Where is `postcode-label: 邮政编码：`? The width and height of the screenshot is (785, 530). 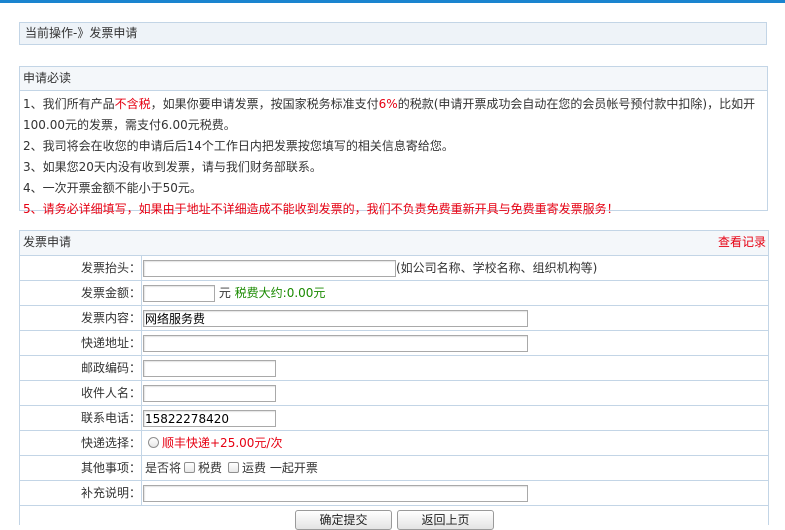
postcode-label: 邮政编码： is located at coordinates (81, 368).